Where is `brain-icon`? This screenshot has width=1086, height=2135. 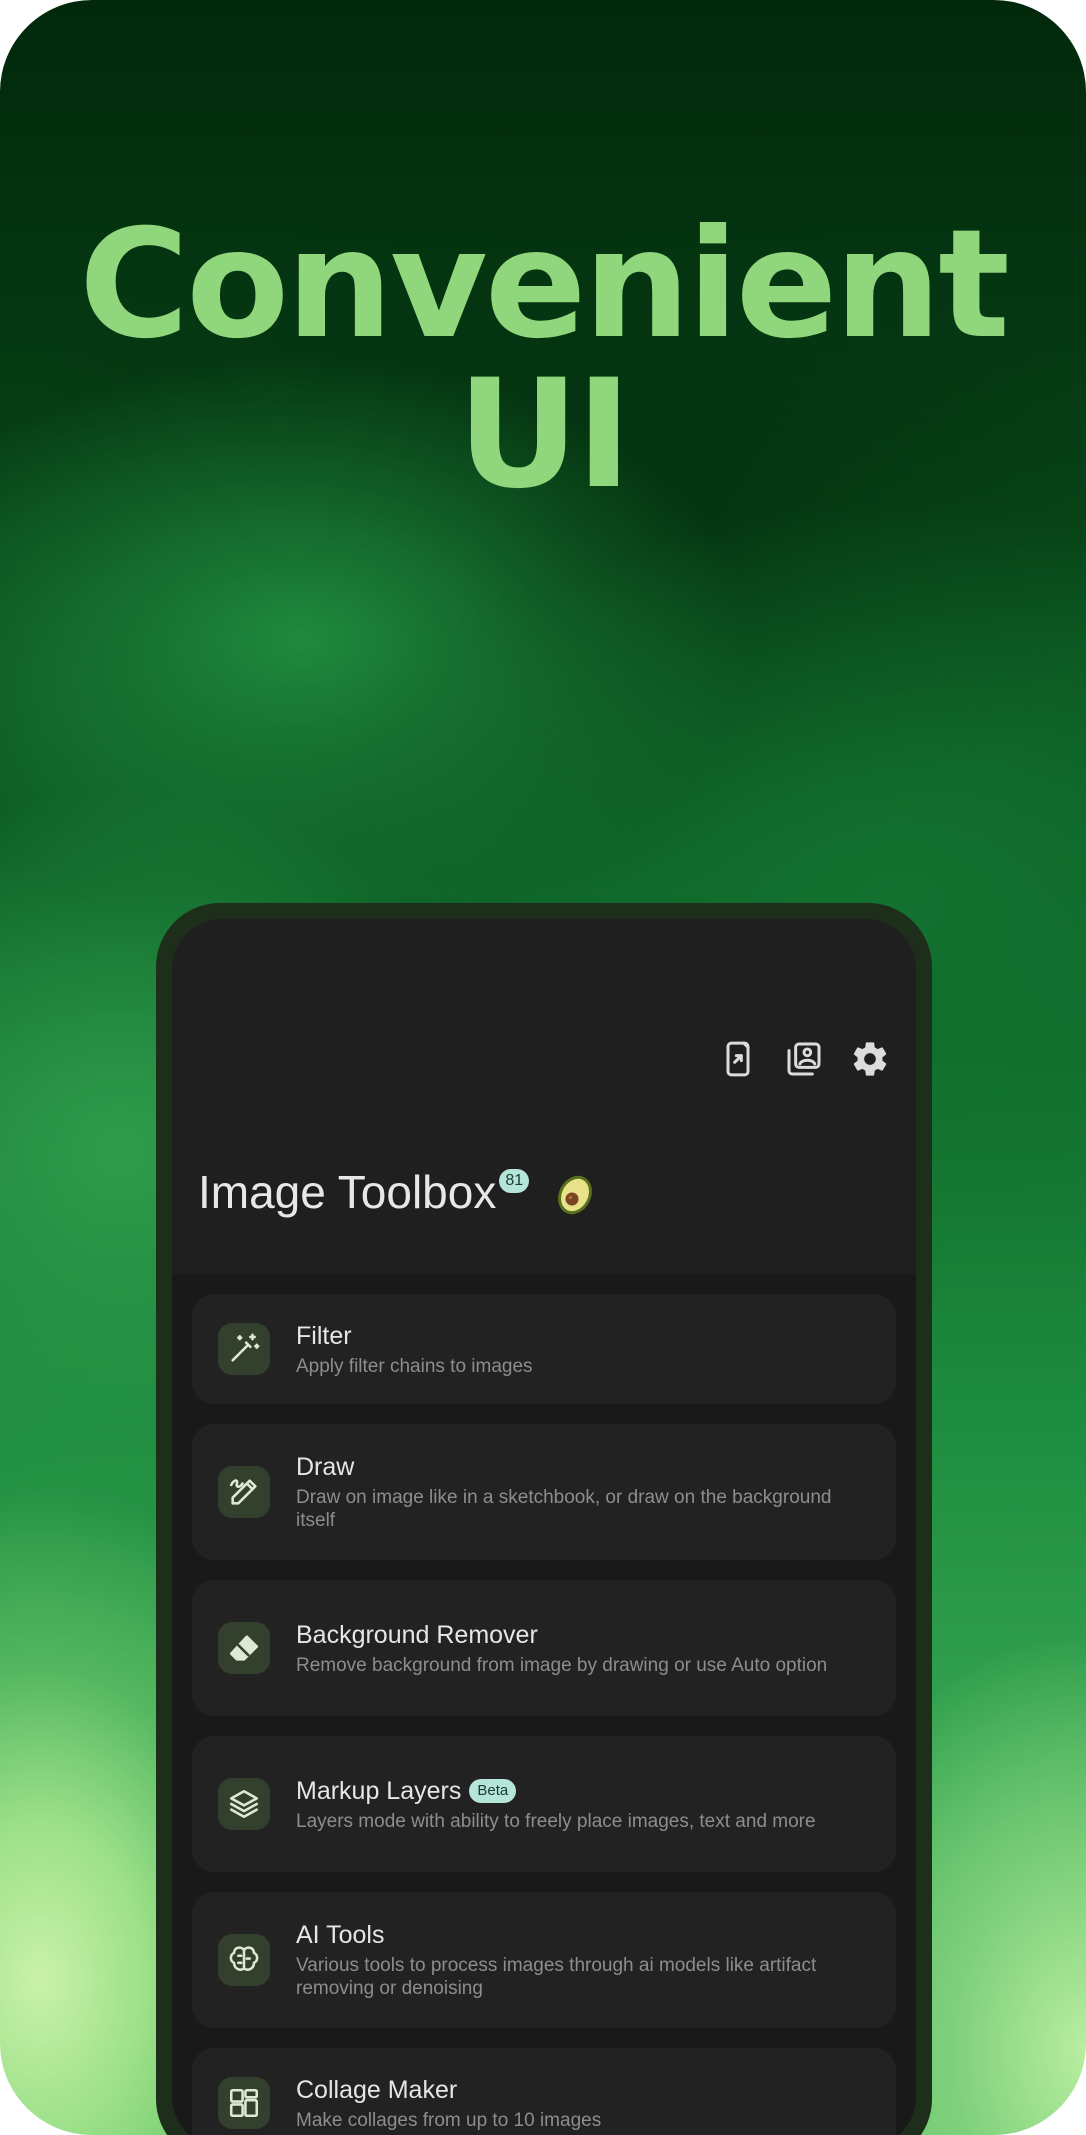
brain-icon is located at coordinates (244, 1958).